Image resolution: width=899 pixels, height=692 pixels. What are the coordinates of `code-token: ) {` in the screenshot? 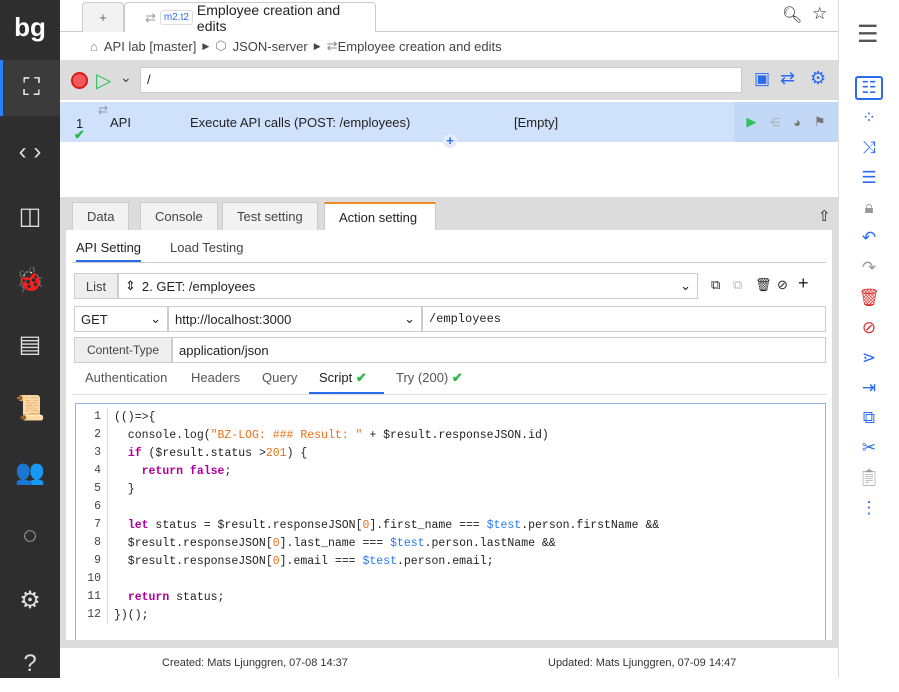 It's located at (297, 453).